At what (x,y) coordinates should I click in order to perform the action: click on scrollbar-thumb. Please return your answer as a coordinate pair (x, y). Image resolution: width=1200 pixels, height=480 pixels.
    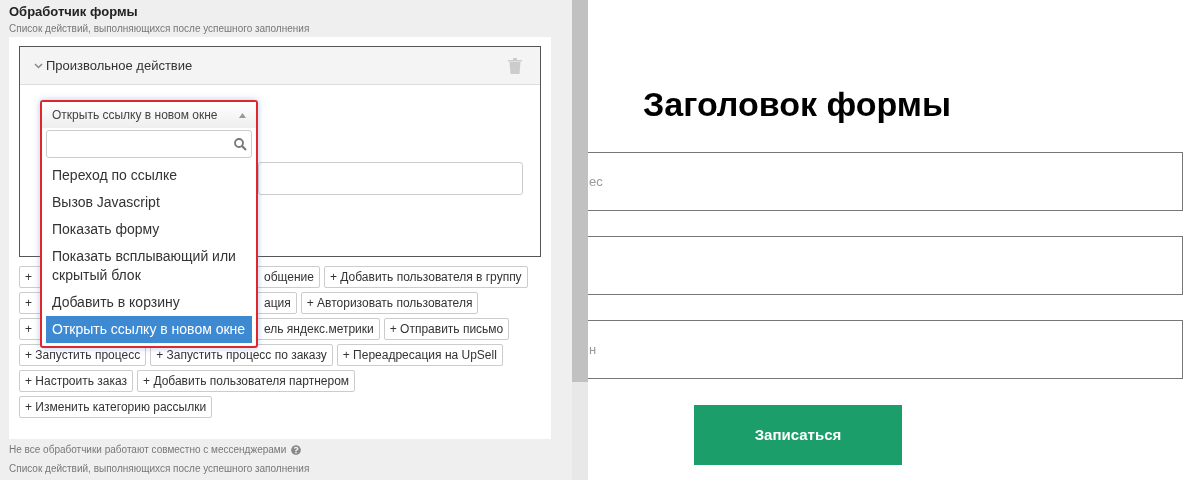
    Looking at the image, I should click on (580, 191).